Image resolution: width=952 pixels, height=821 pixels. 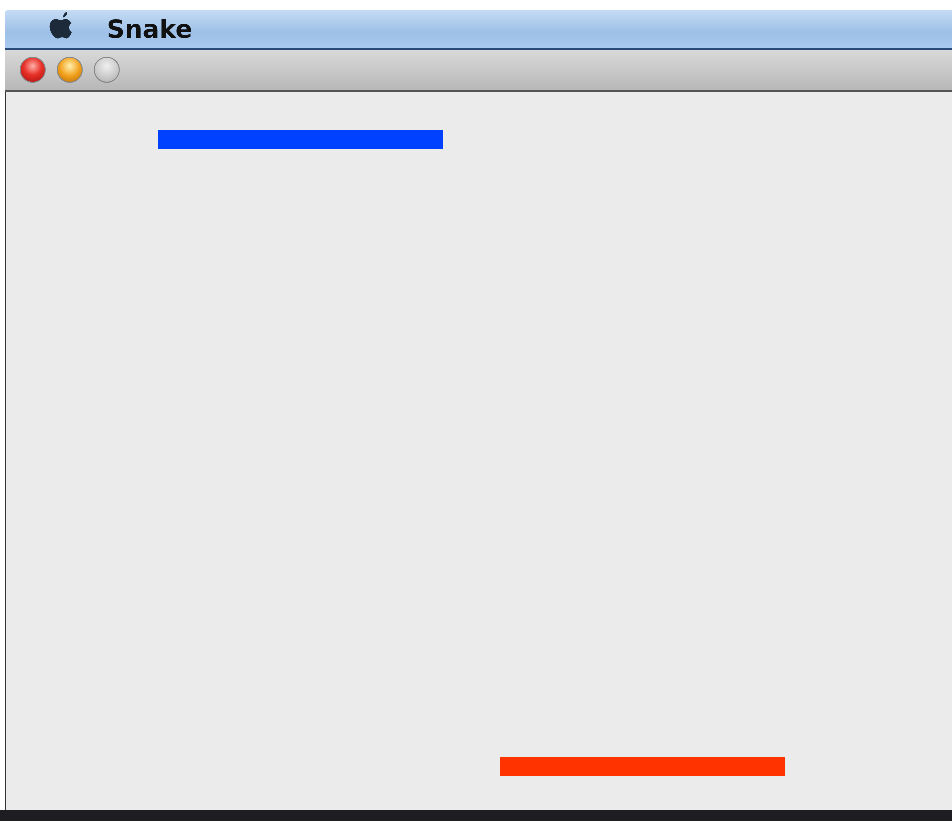 What do you see at coordinates (33, 70) in the screenshot?
I see `close-button` at bounding box center [33, 70].